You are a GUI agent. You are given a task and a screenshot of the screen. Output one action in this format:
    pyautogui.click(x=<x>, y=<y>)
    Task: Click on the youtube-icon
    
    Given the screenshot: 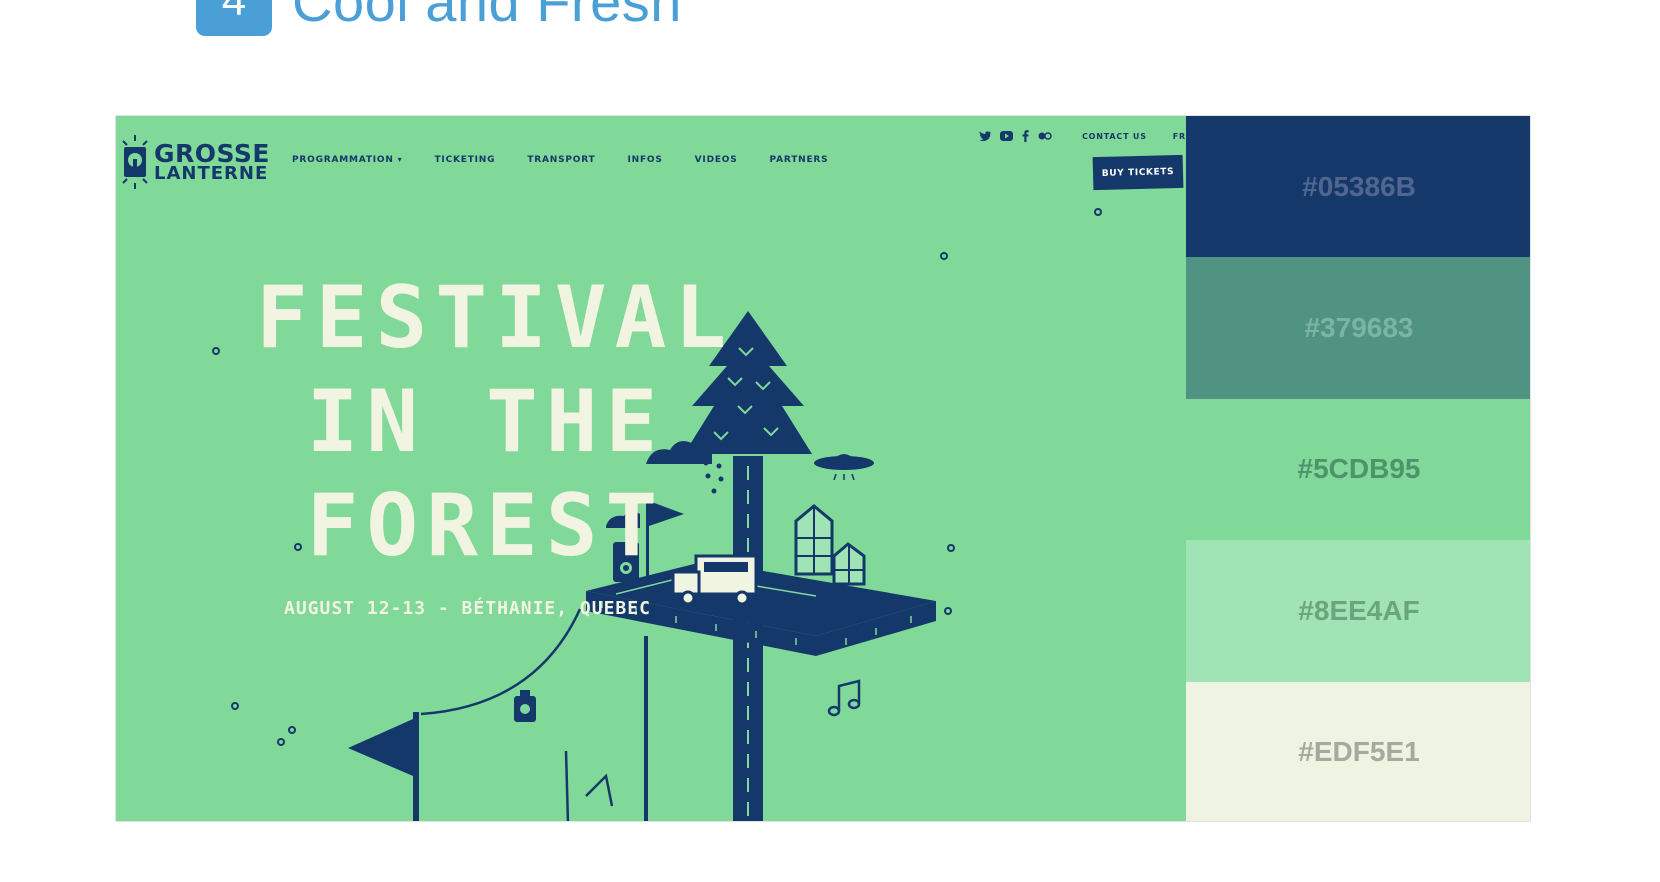 What is the action you would take?
    pyautogui.click(x=1006, y=136)
    